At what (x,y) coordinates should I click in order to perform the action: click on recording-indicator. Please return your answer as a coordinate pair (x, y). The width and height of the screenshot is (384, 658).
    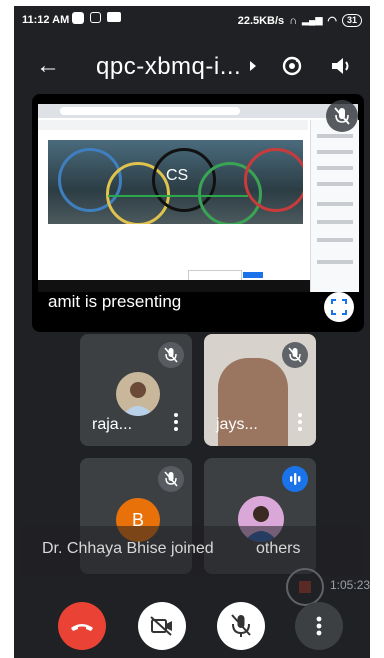
    Looking at the image, I should click on (305, 587).